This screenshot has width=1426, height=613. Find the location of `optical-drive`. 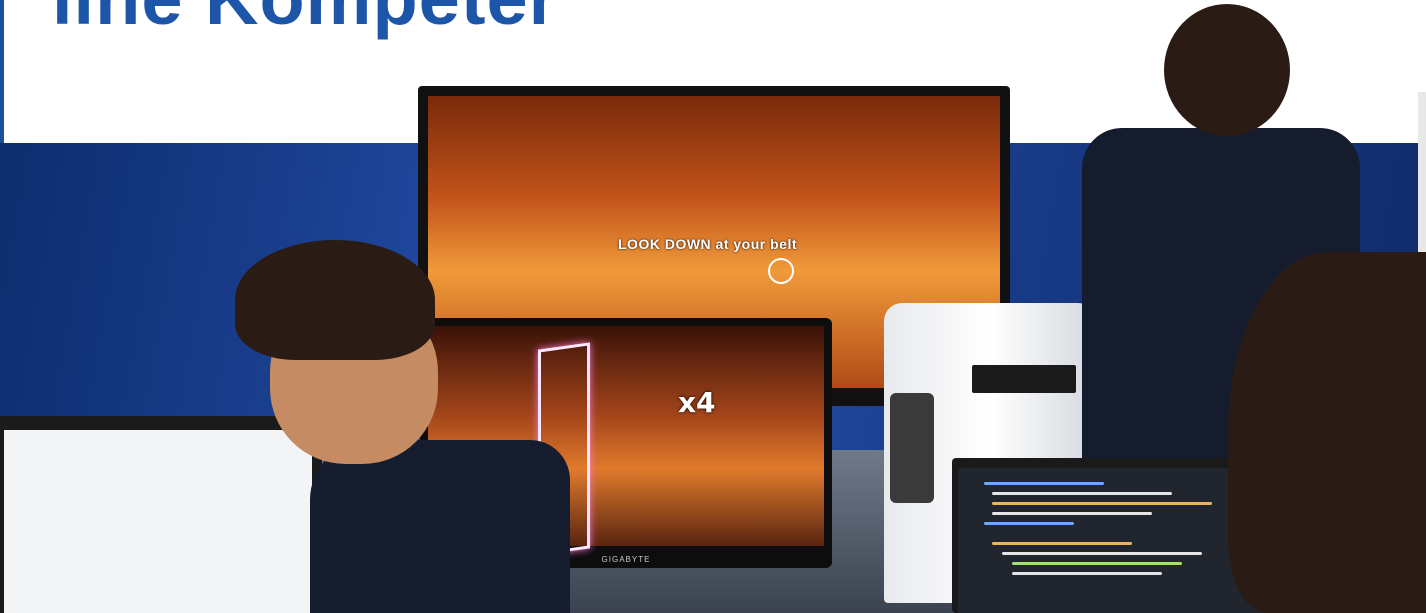

optical-drive is located at coordinates (1024, 379).